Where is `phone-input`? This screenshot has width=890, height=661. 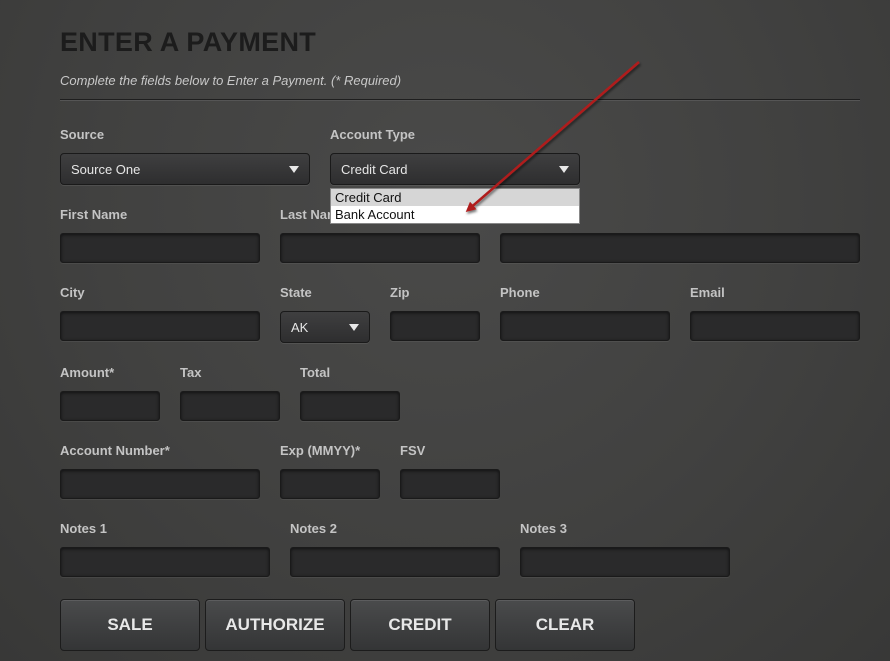 phone-input is located at coordinates (585, 326).